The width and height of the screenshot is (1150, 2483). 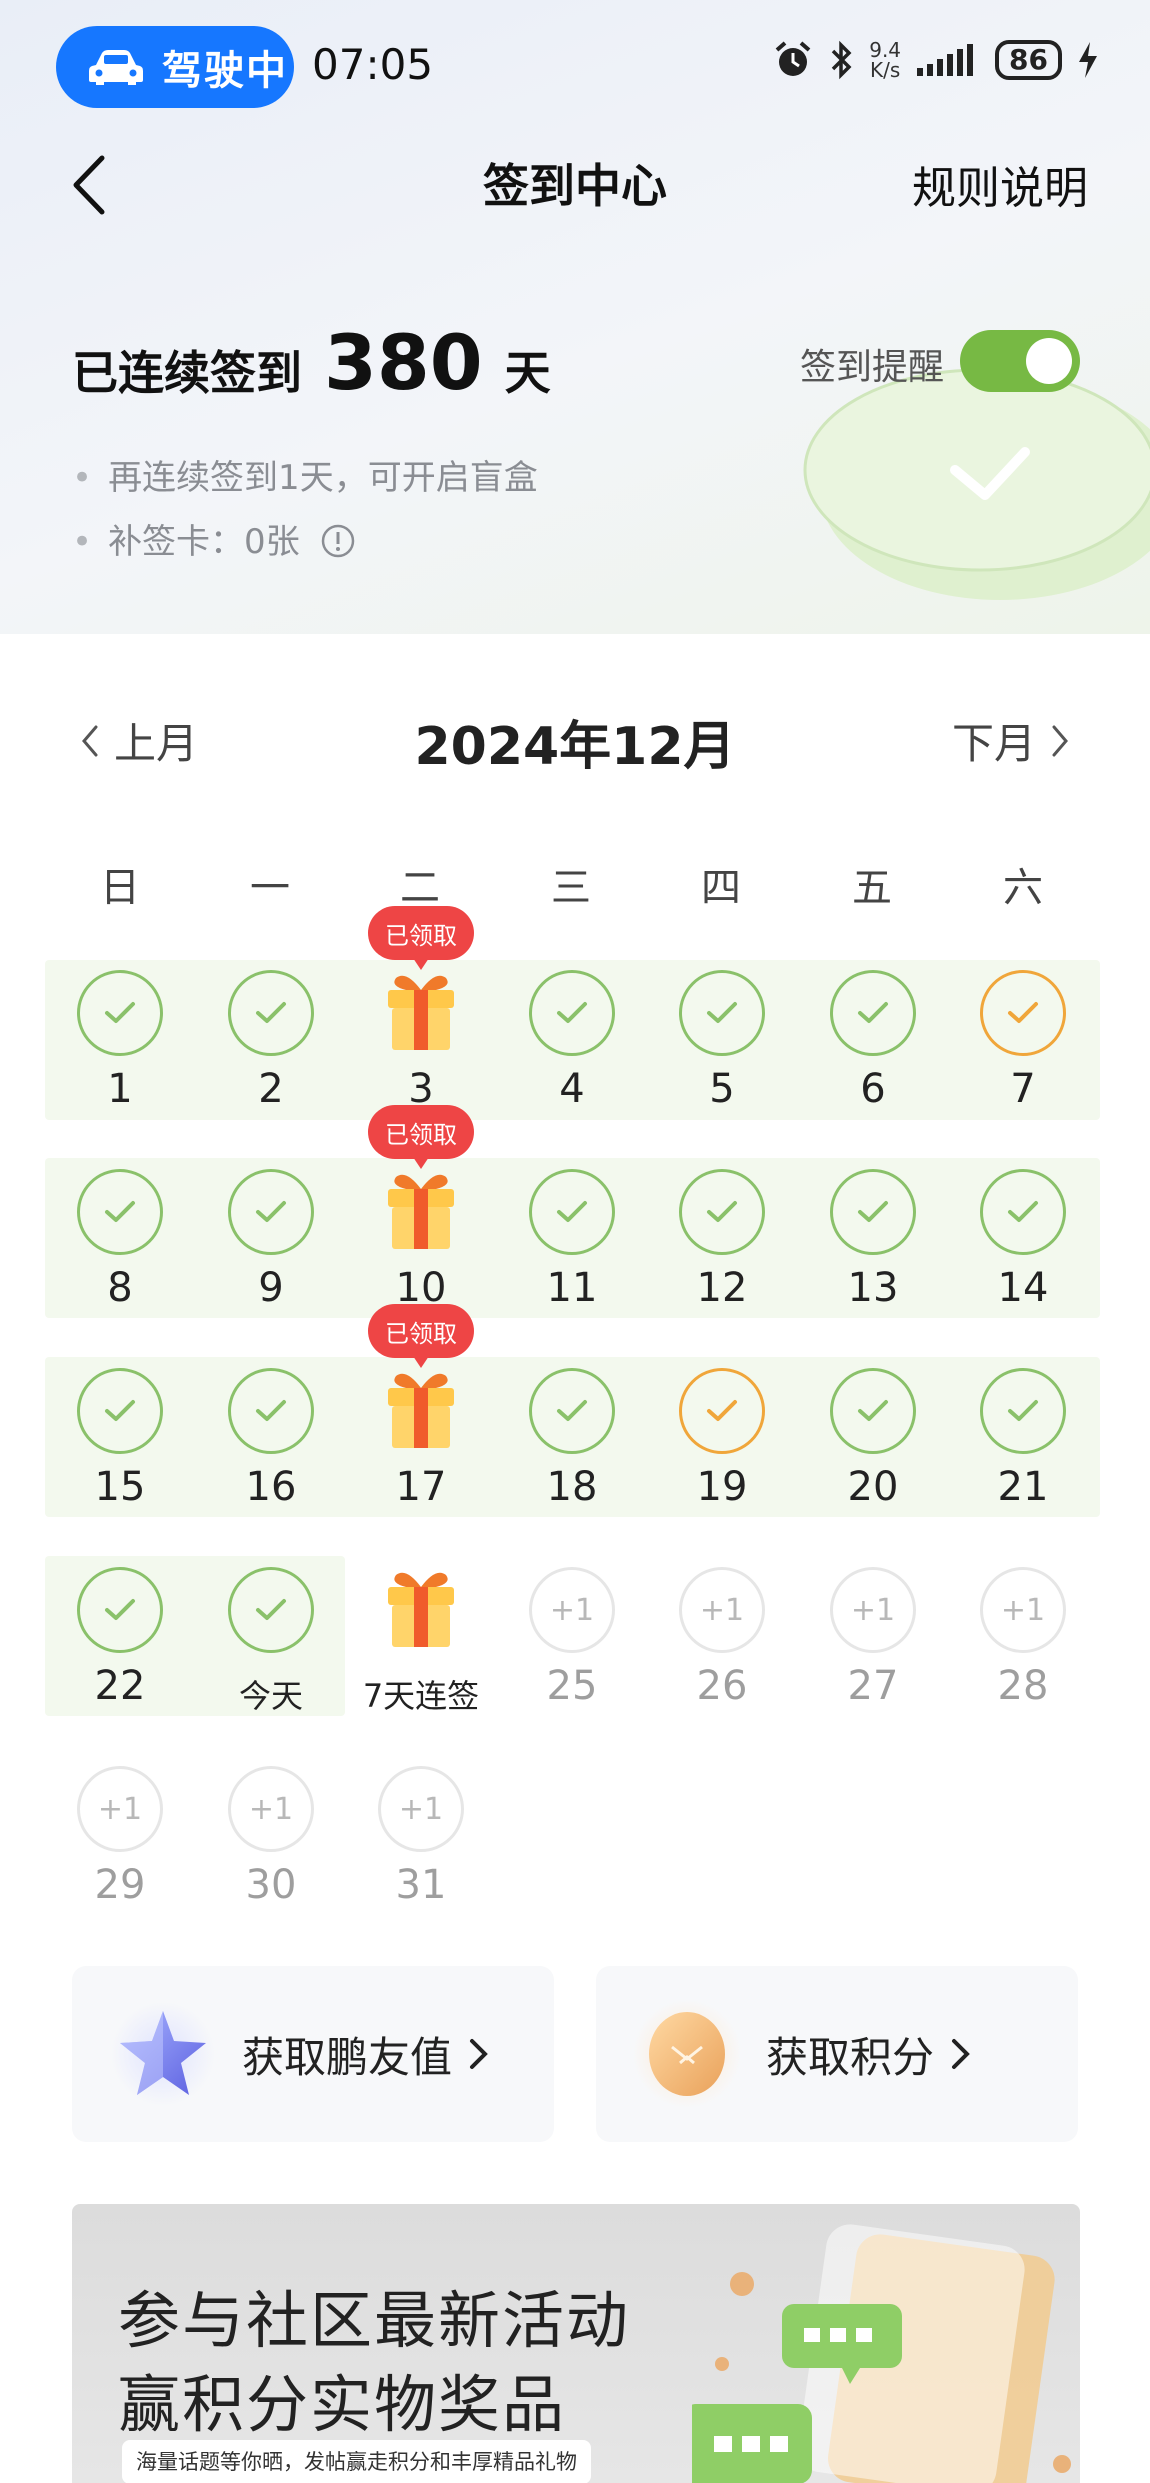 What do you see at coordinates (873, 1642) in the screenshot?
I see `calendar-day: +1 27` at bounding box center [873, 1642].